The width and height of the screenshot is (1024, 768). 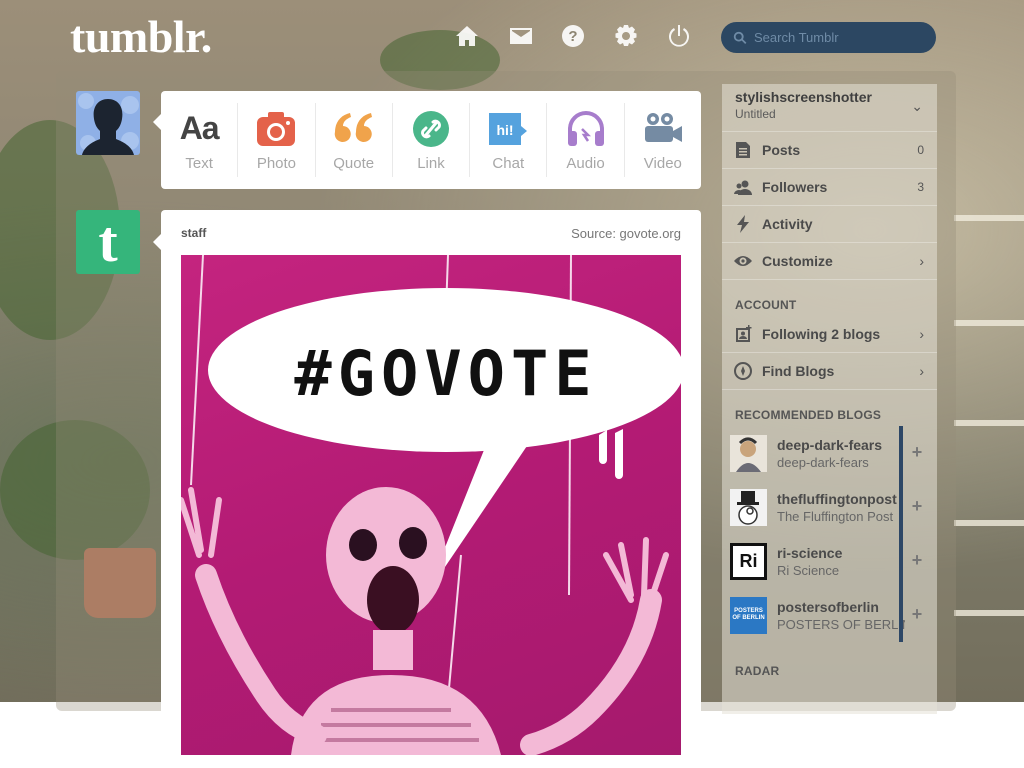 What do you see at coordinates (663, 129) in the screenshot?
I see `video-camera-icon` at bounding box center [663, 129].